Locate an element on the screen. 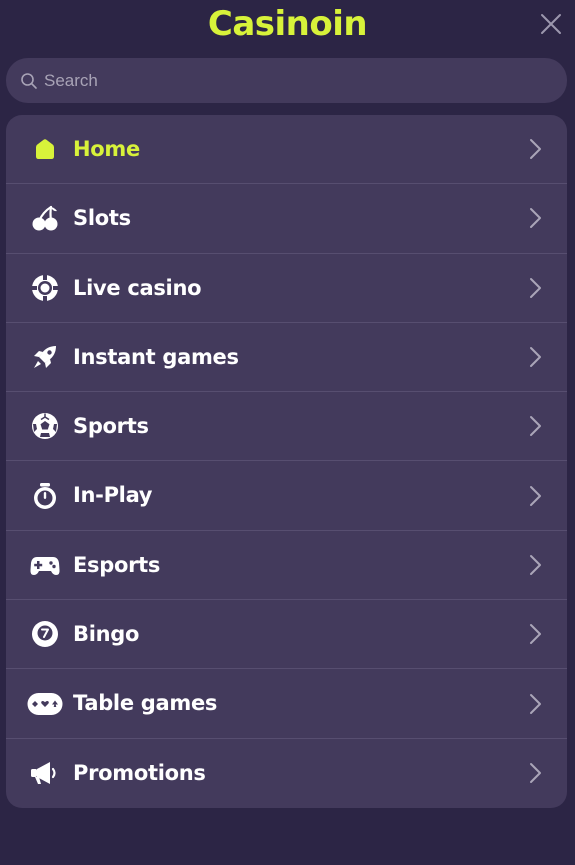 This screenshot has height=865, width=575. menu-item-esports: Esports is located at coordinates (286, 566).